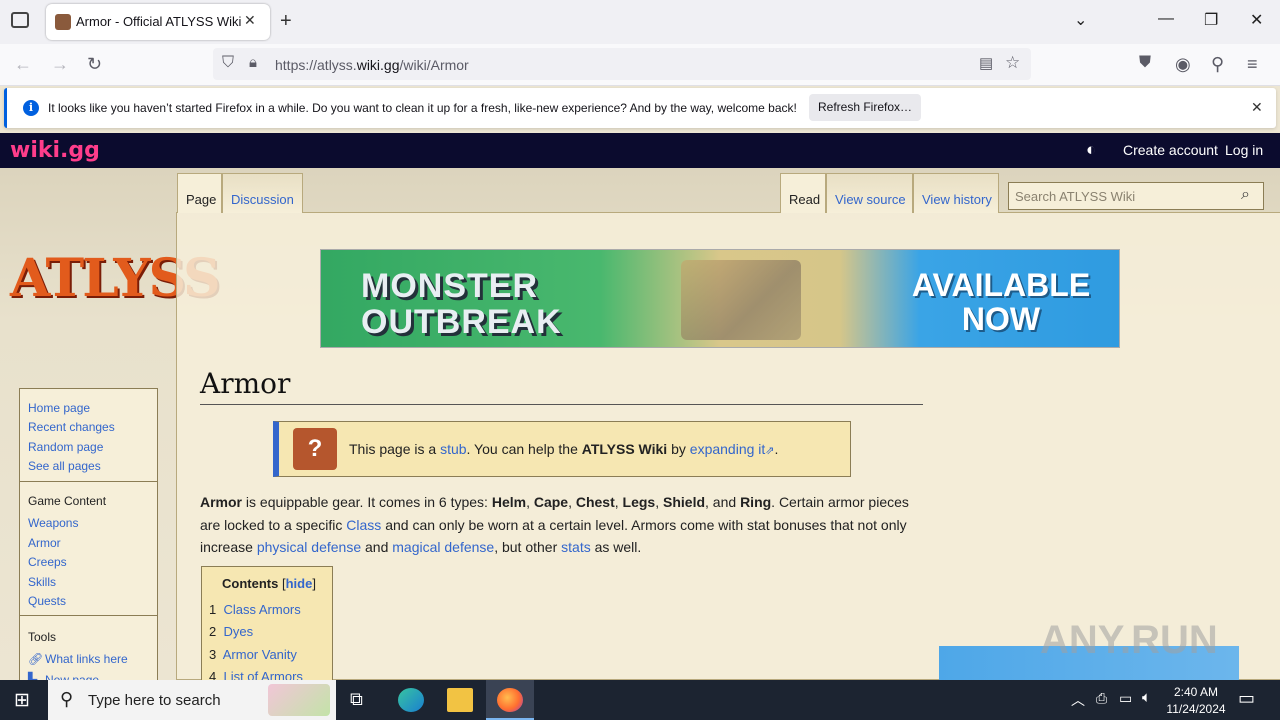  What do you see at coordinates (47, 601) in the screenshot?
I see `sidebar-item-quests: Quests` at bounding box center [47, 601].